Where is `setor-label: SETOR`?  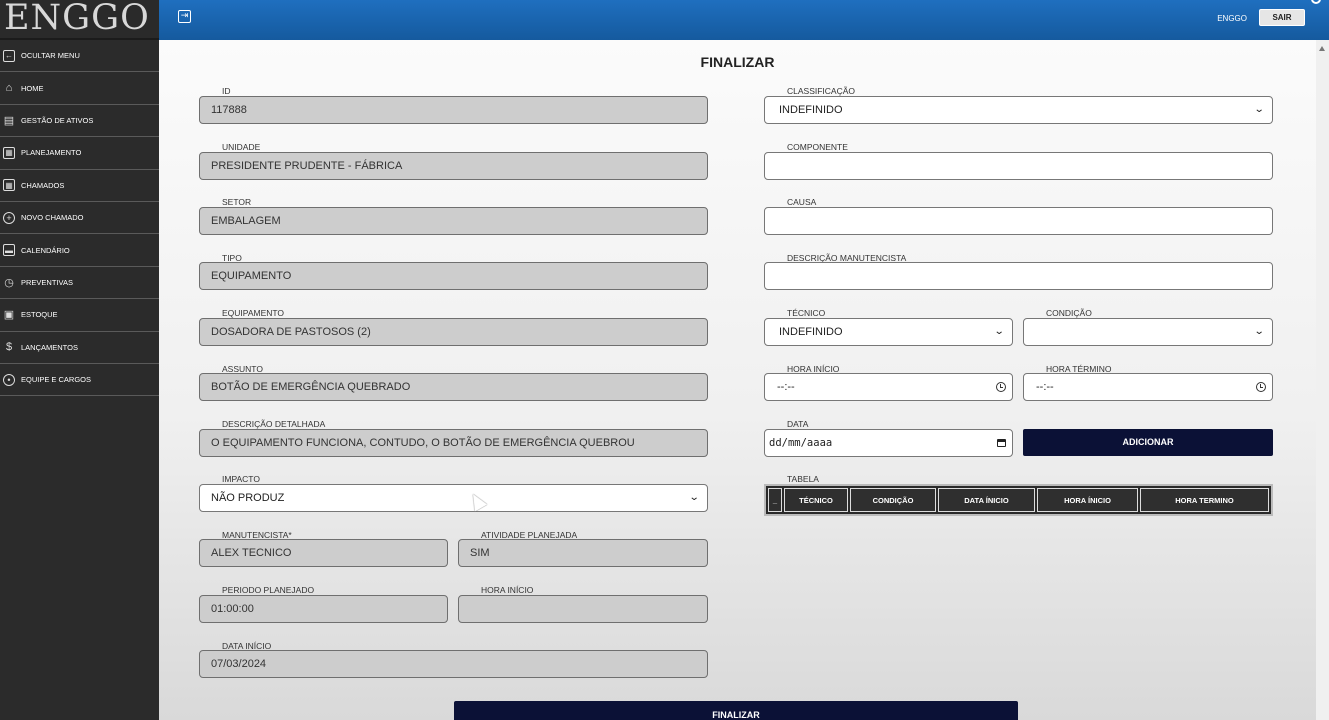 setor-label: SETOR is located at coordinates (237, 203).